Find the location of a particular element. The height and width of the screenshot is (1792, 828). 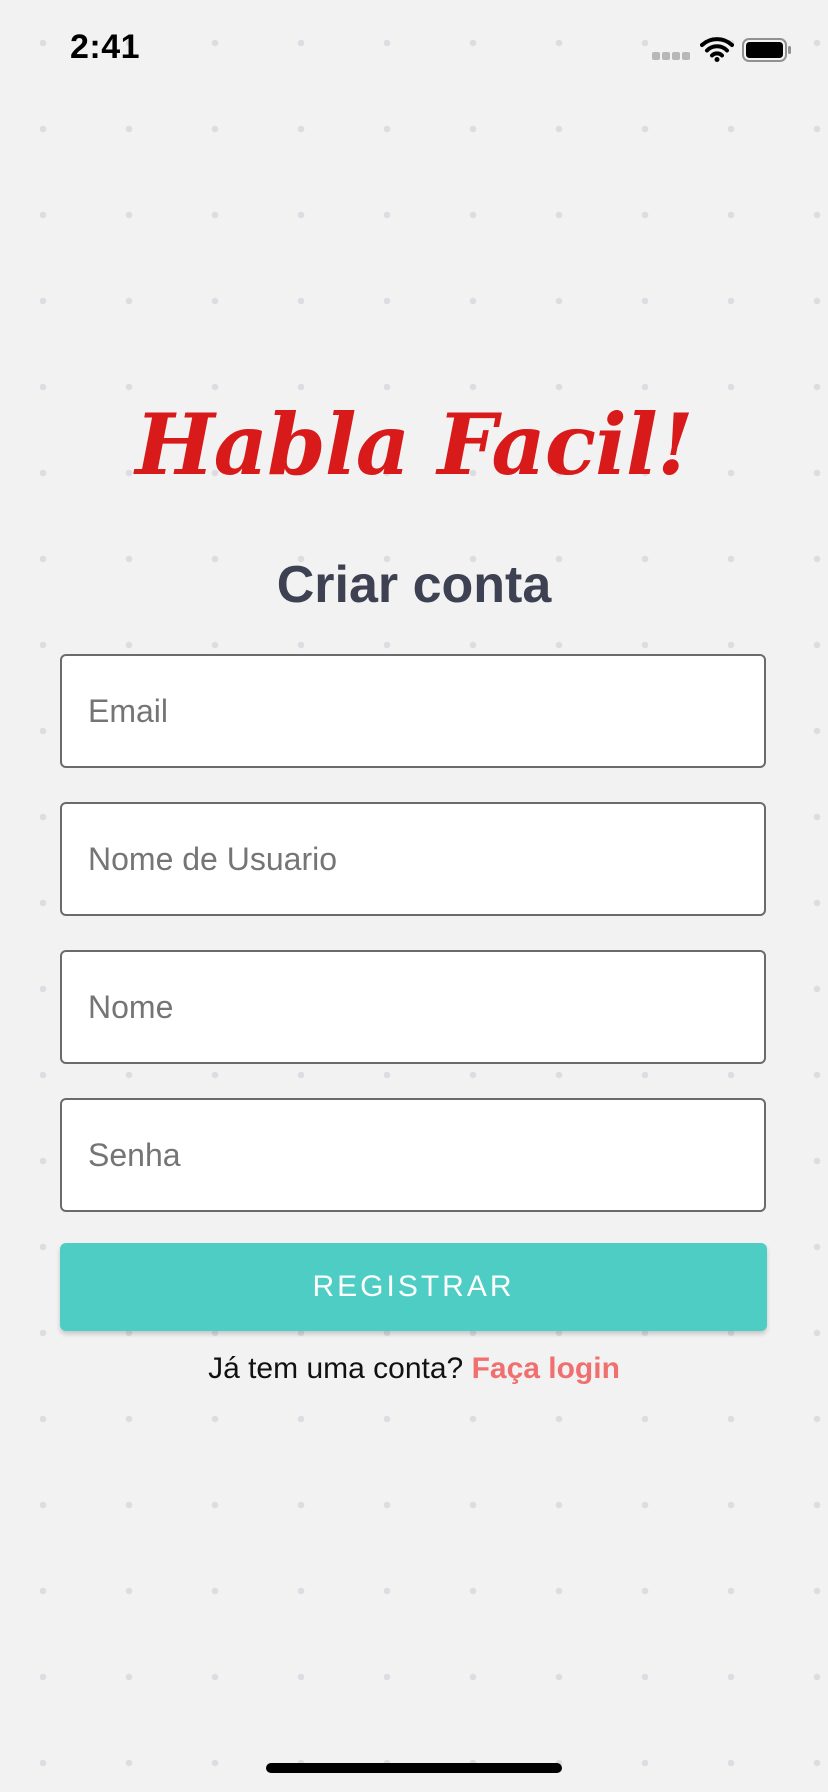

login-prompt: Já tem uma conta? Faça login is located at coordinates (414, 1369).